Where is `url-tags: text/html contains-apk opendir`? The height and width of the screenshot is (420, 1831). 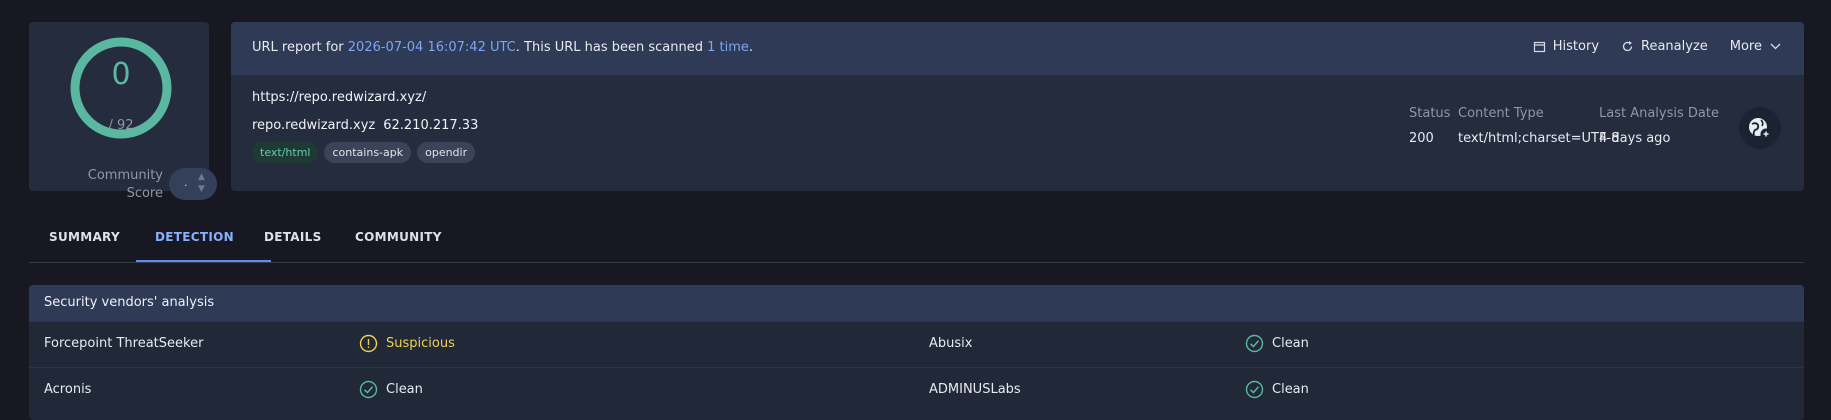 url-tags: text/html contains-apk opendir is located at coordinates (364, 152).